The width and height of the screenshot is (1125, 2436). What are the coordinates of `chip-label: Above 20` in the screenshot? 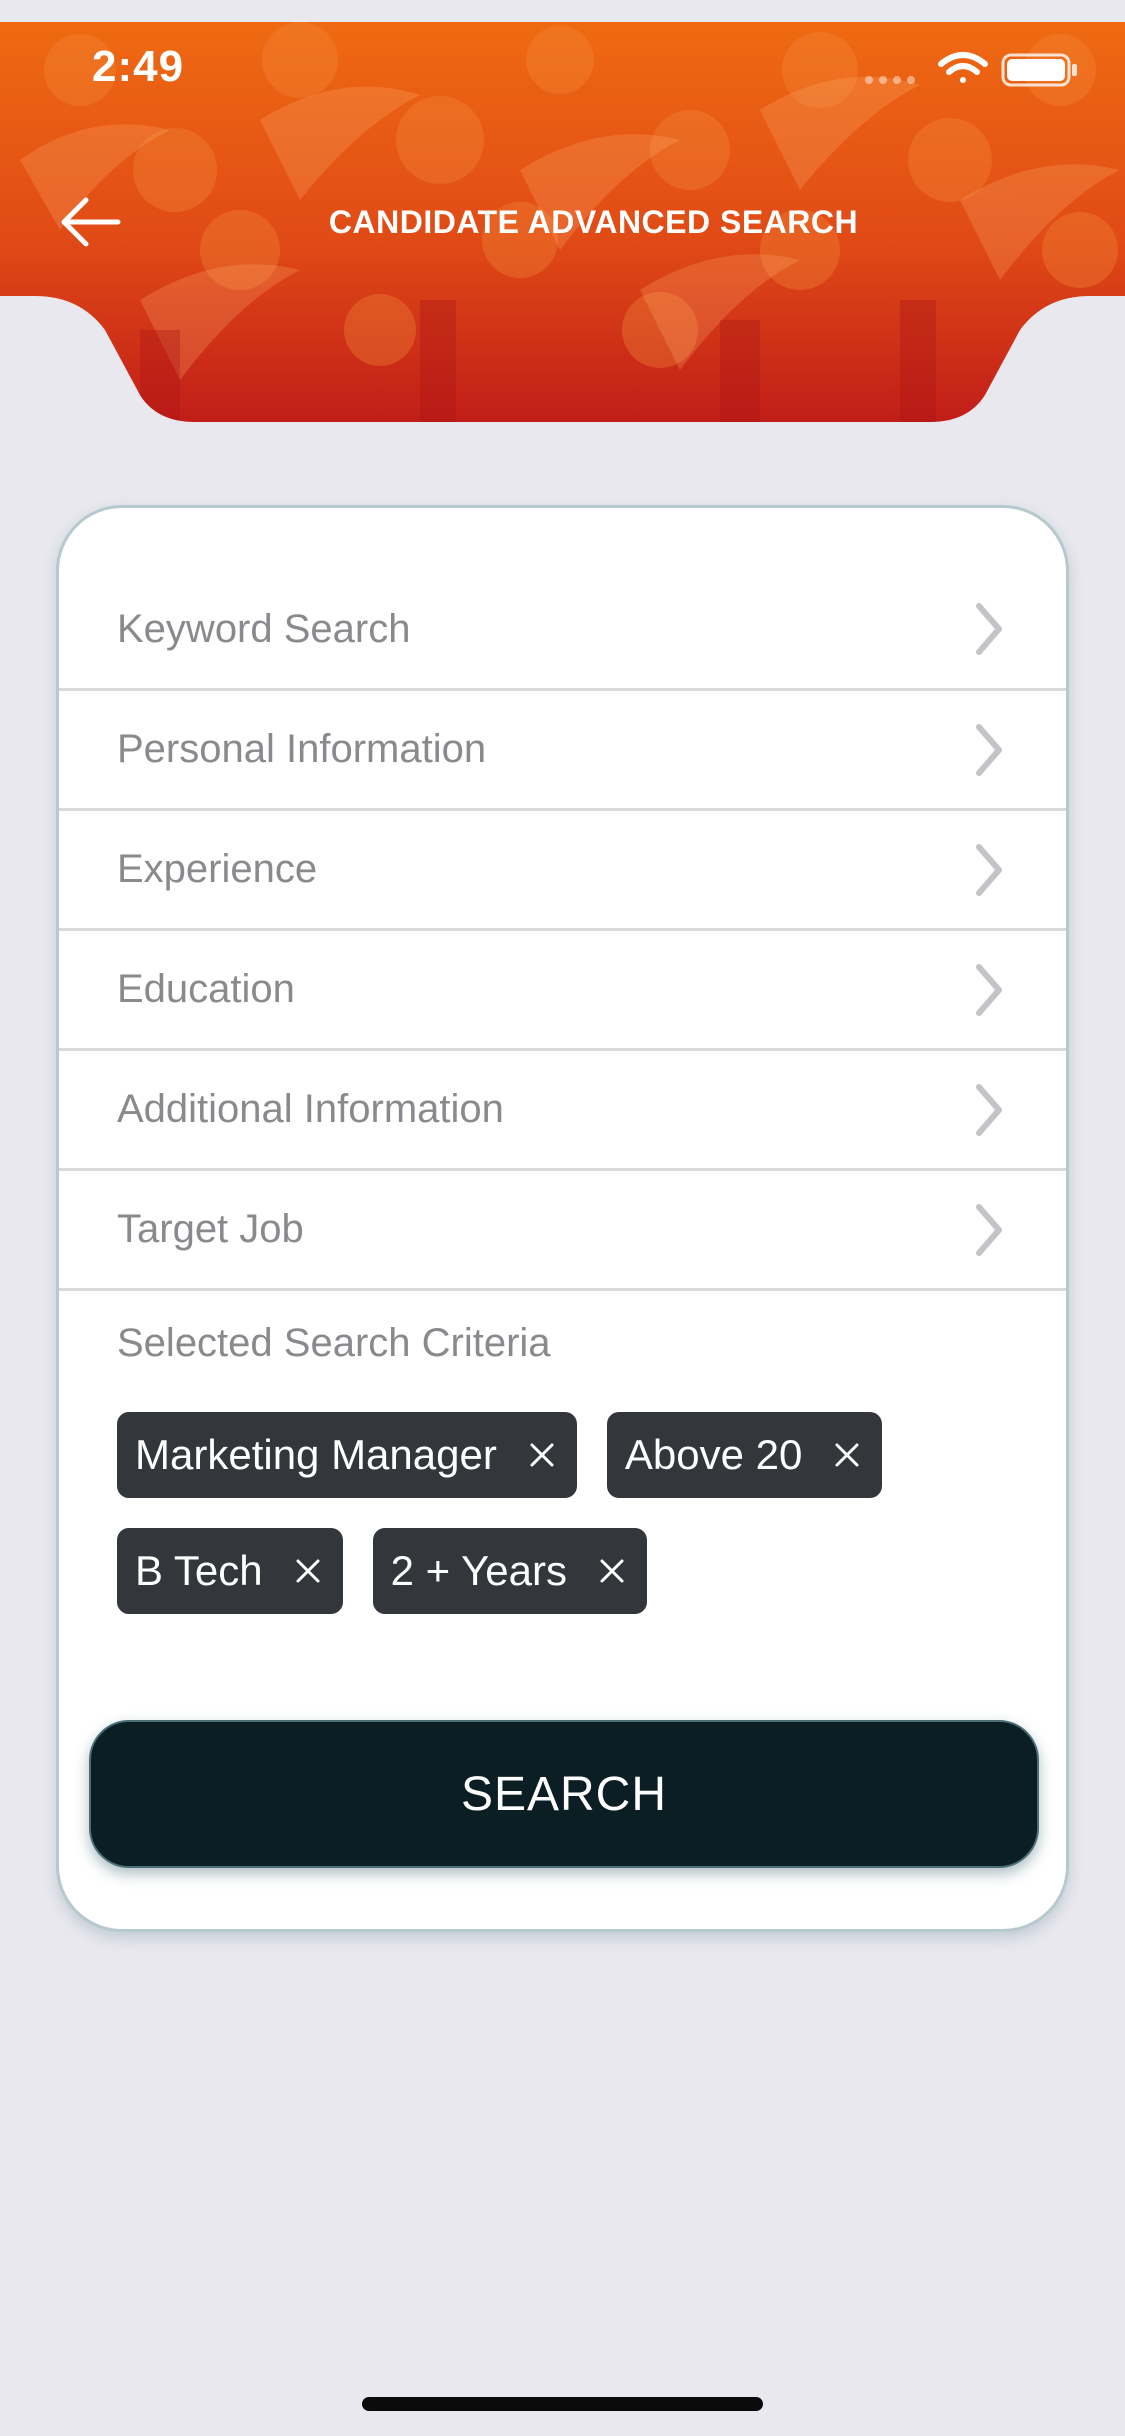 It's located at (713, 1454).